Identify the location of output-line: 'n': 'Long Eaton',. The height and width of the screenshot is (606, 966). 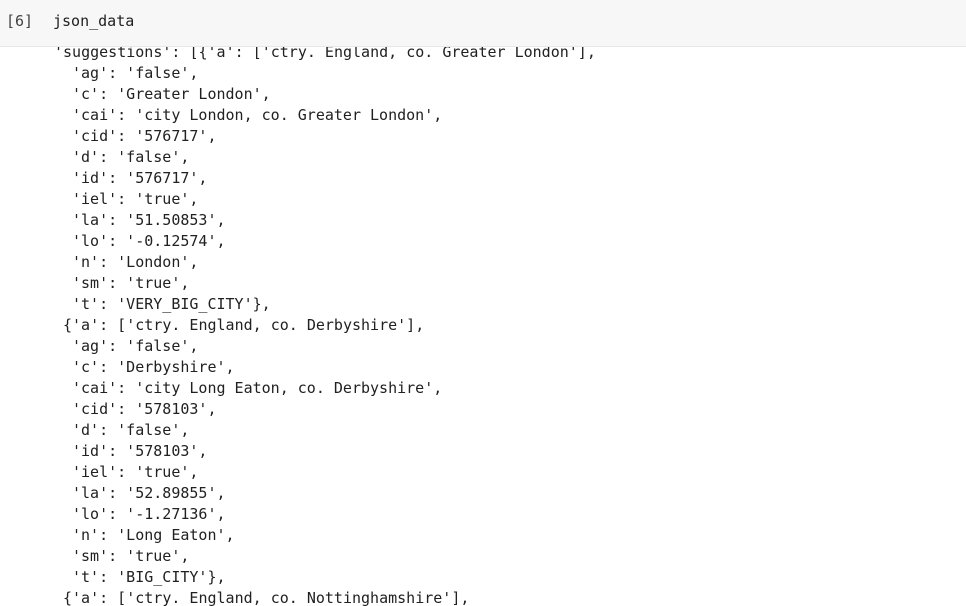
(153, 535).